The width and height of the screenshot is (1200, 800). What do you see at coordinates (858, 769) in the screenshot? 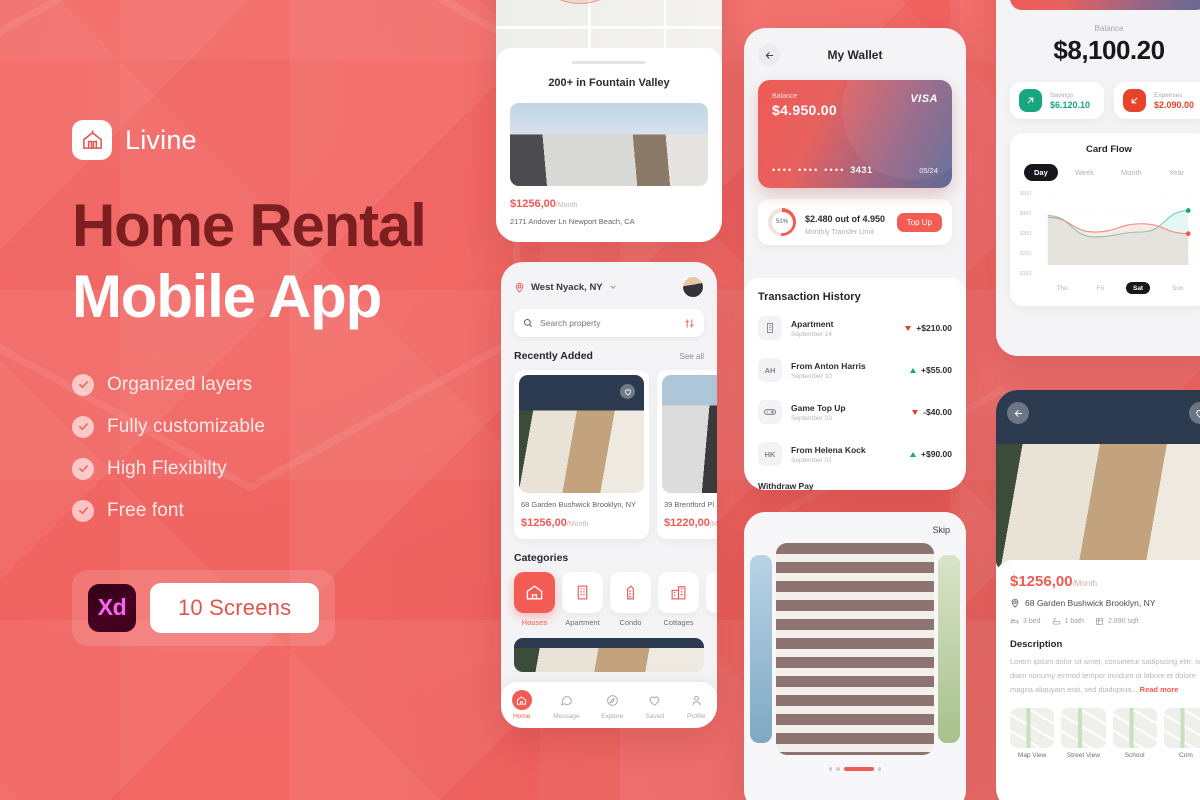
I see `pagination-dot-active` at bounding box center [858, 769].